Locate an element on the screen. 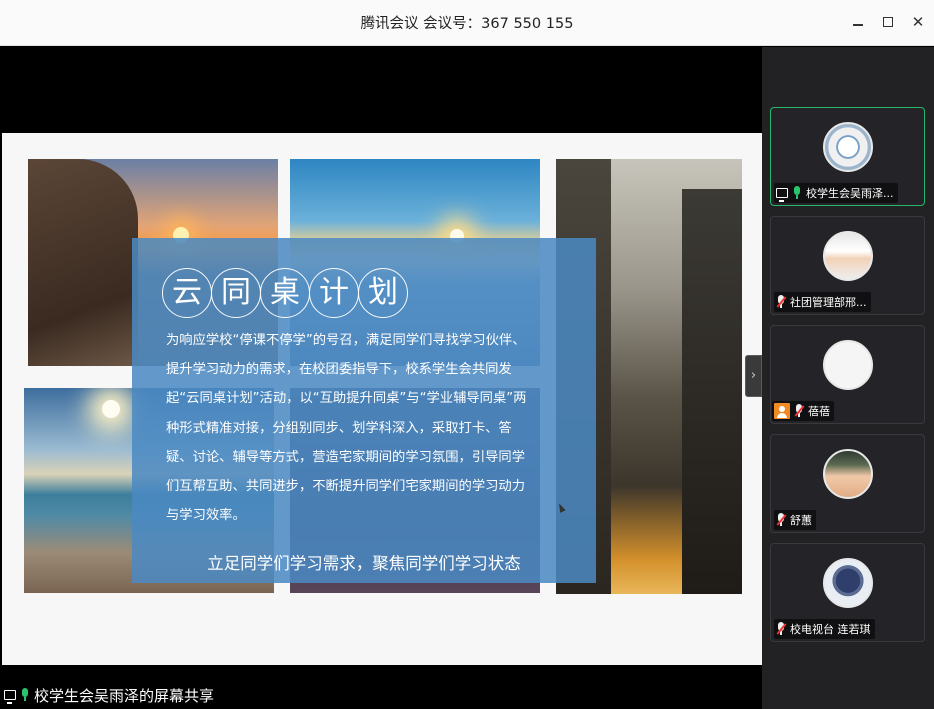 Image resolution: width=934 pixels, height=709 pixels. participant-name: 校电视台 连若琪 is located at coordinates (830, 629).